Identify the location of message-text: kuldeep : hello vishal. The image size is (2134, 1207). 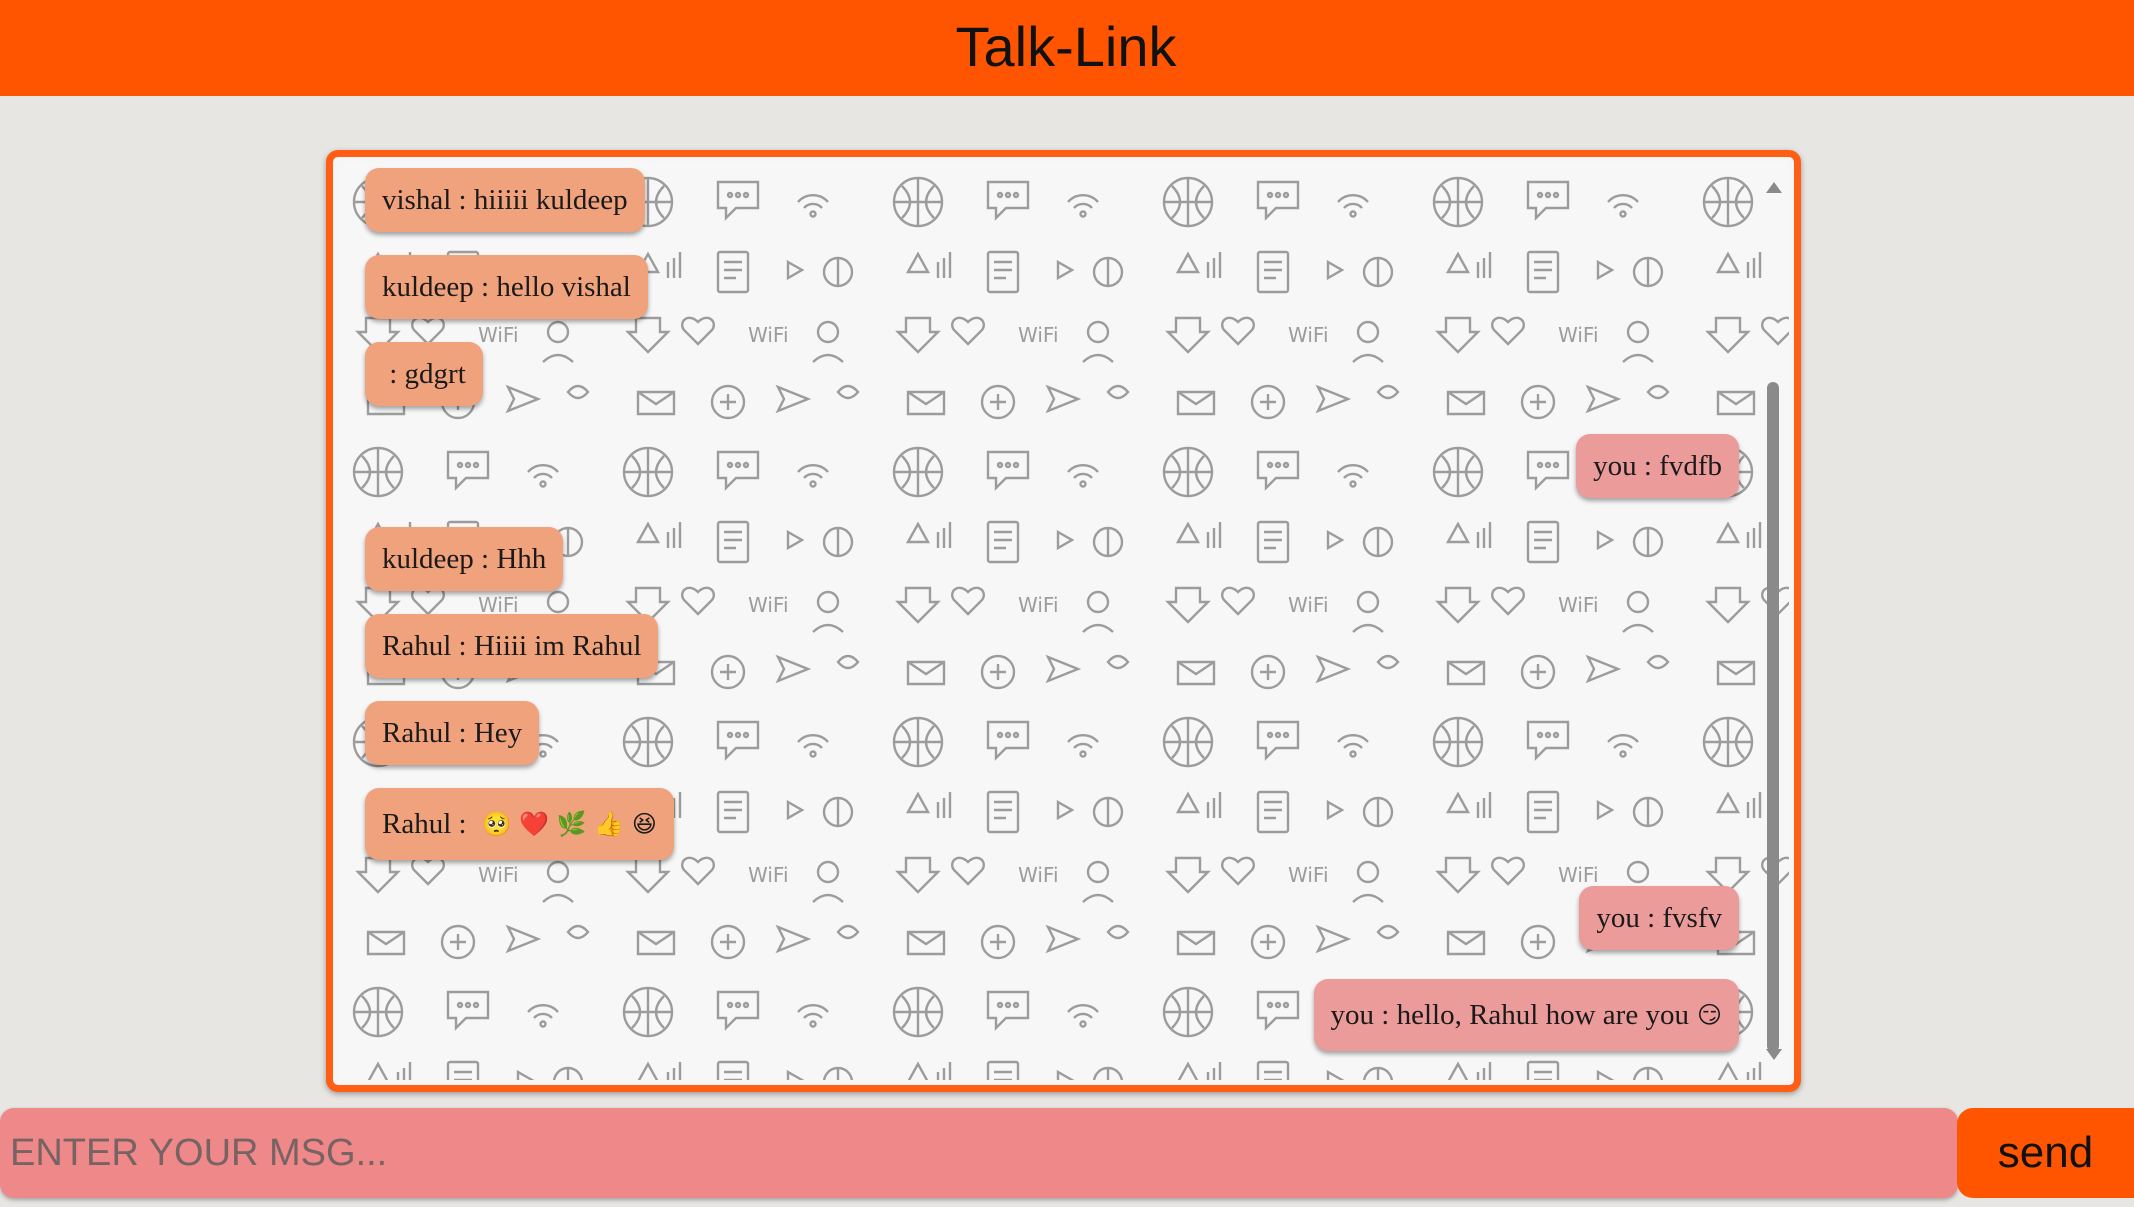
(506, 286).